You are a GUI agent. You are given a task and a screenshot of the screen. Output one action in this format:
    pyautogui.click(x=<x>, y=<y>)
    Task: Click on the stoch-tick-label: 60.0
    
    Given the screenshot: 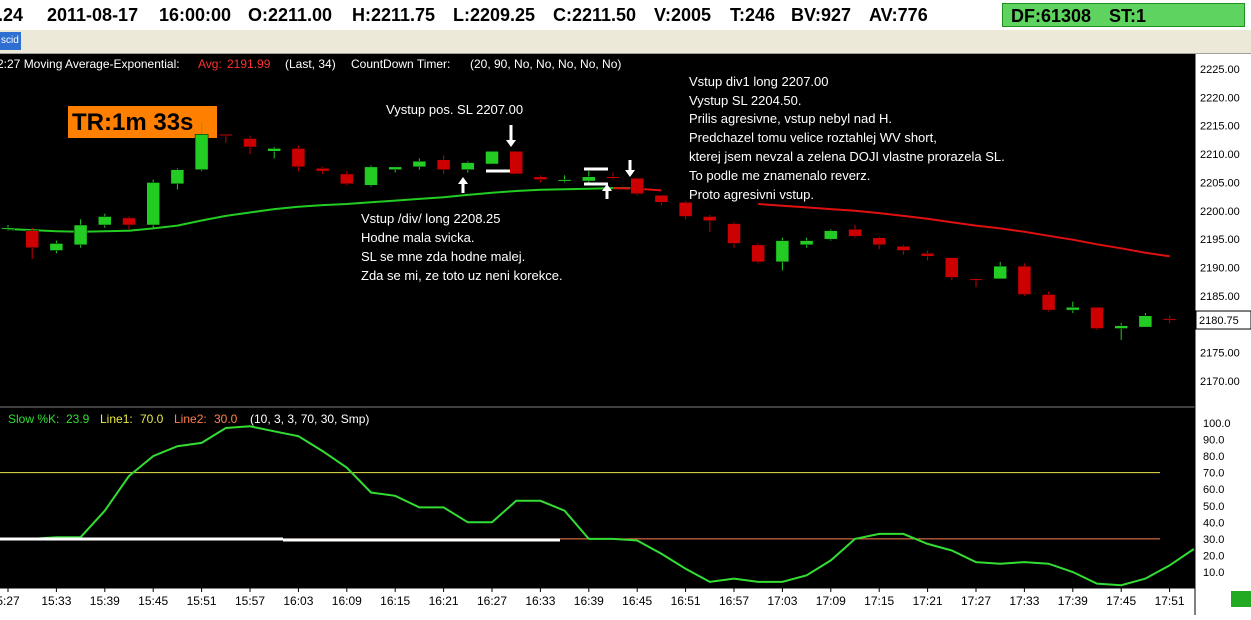 What is the action you would take?
    pyautogui.click(x=1213, y=490)
    